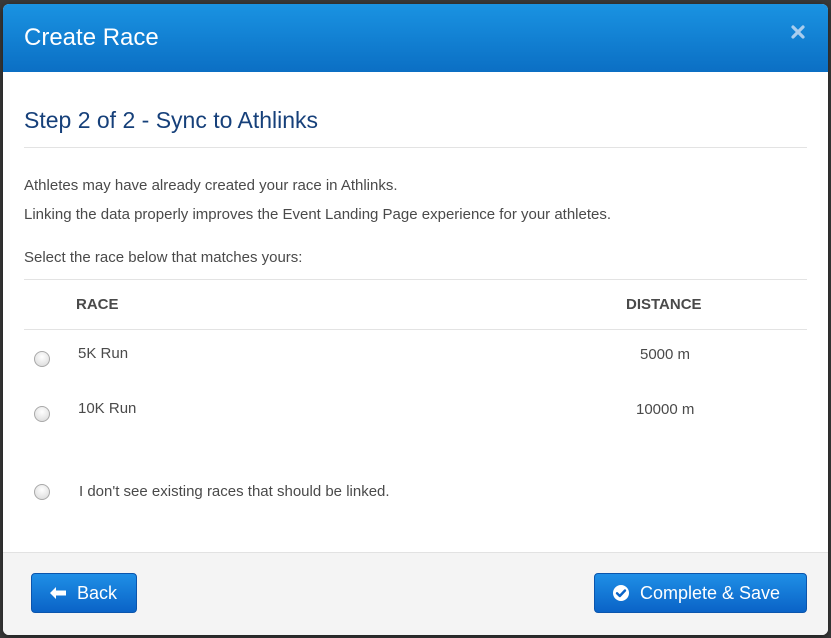 This screenshot has height=638, width=831. What do you see at coordinates (42, 414) in the screenshot?
I see `race-radio-10k` at bounding box center [42, 414].